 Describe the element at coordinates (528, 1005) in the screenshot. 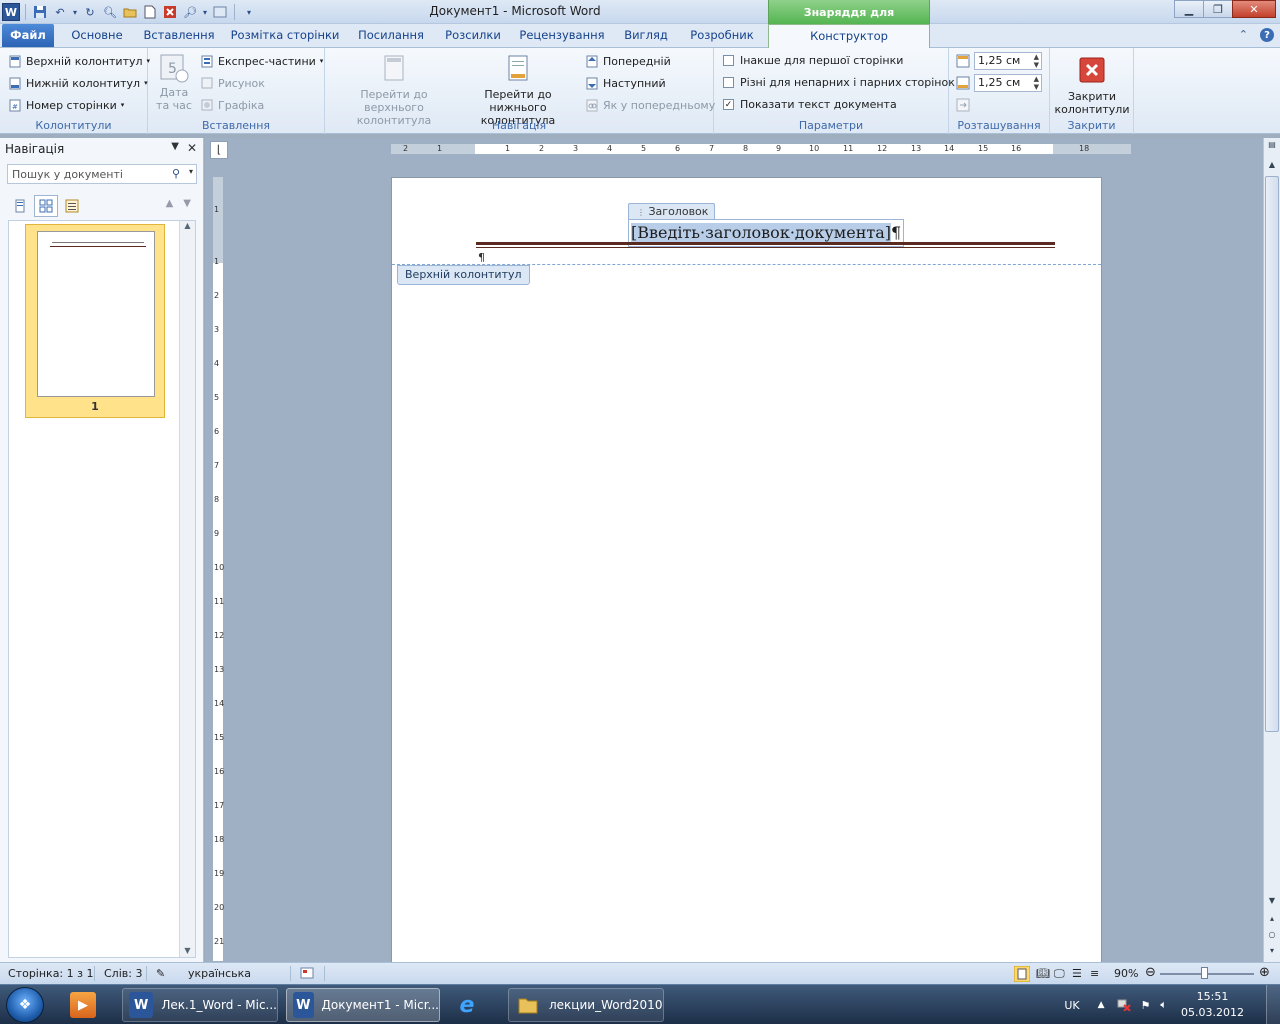

I see `folder-icon` at that location.